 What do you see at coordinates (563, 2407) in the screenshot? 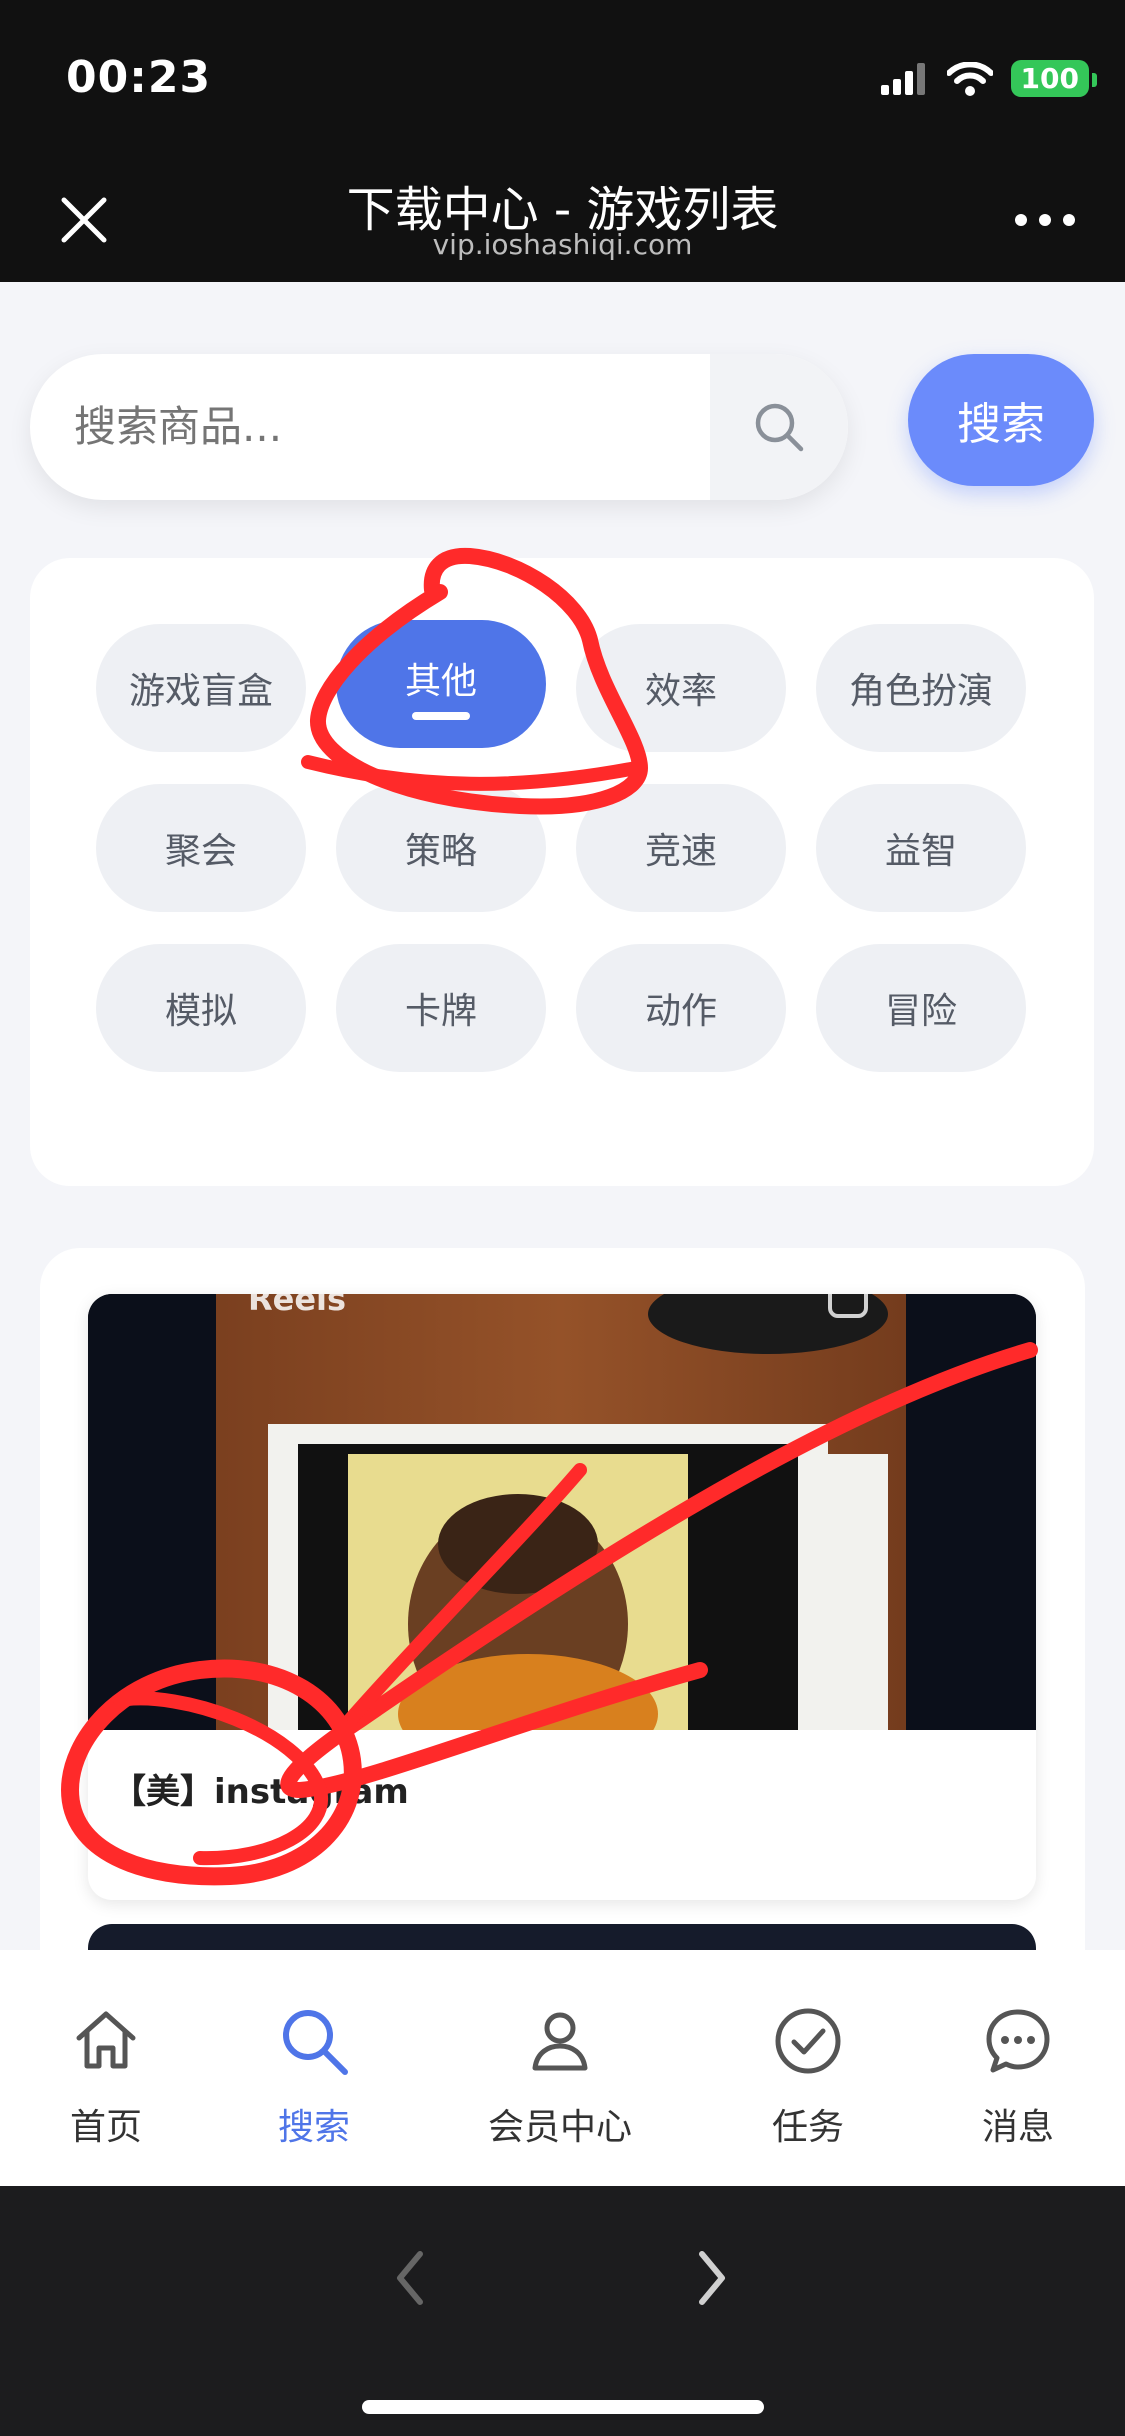
I see `home-indicator` at bounding box center [563, 2407].